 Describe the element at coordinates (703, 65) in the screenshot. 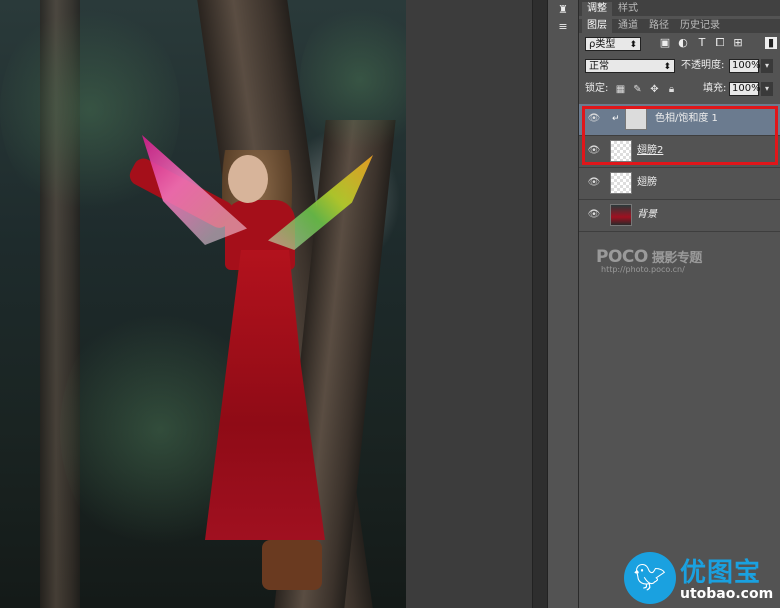

I see `opacity-label: 不透明度:` at that location.